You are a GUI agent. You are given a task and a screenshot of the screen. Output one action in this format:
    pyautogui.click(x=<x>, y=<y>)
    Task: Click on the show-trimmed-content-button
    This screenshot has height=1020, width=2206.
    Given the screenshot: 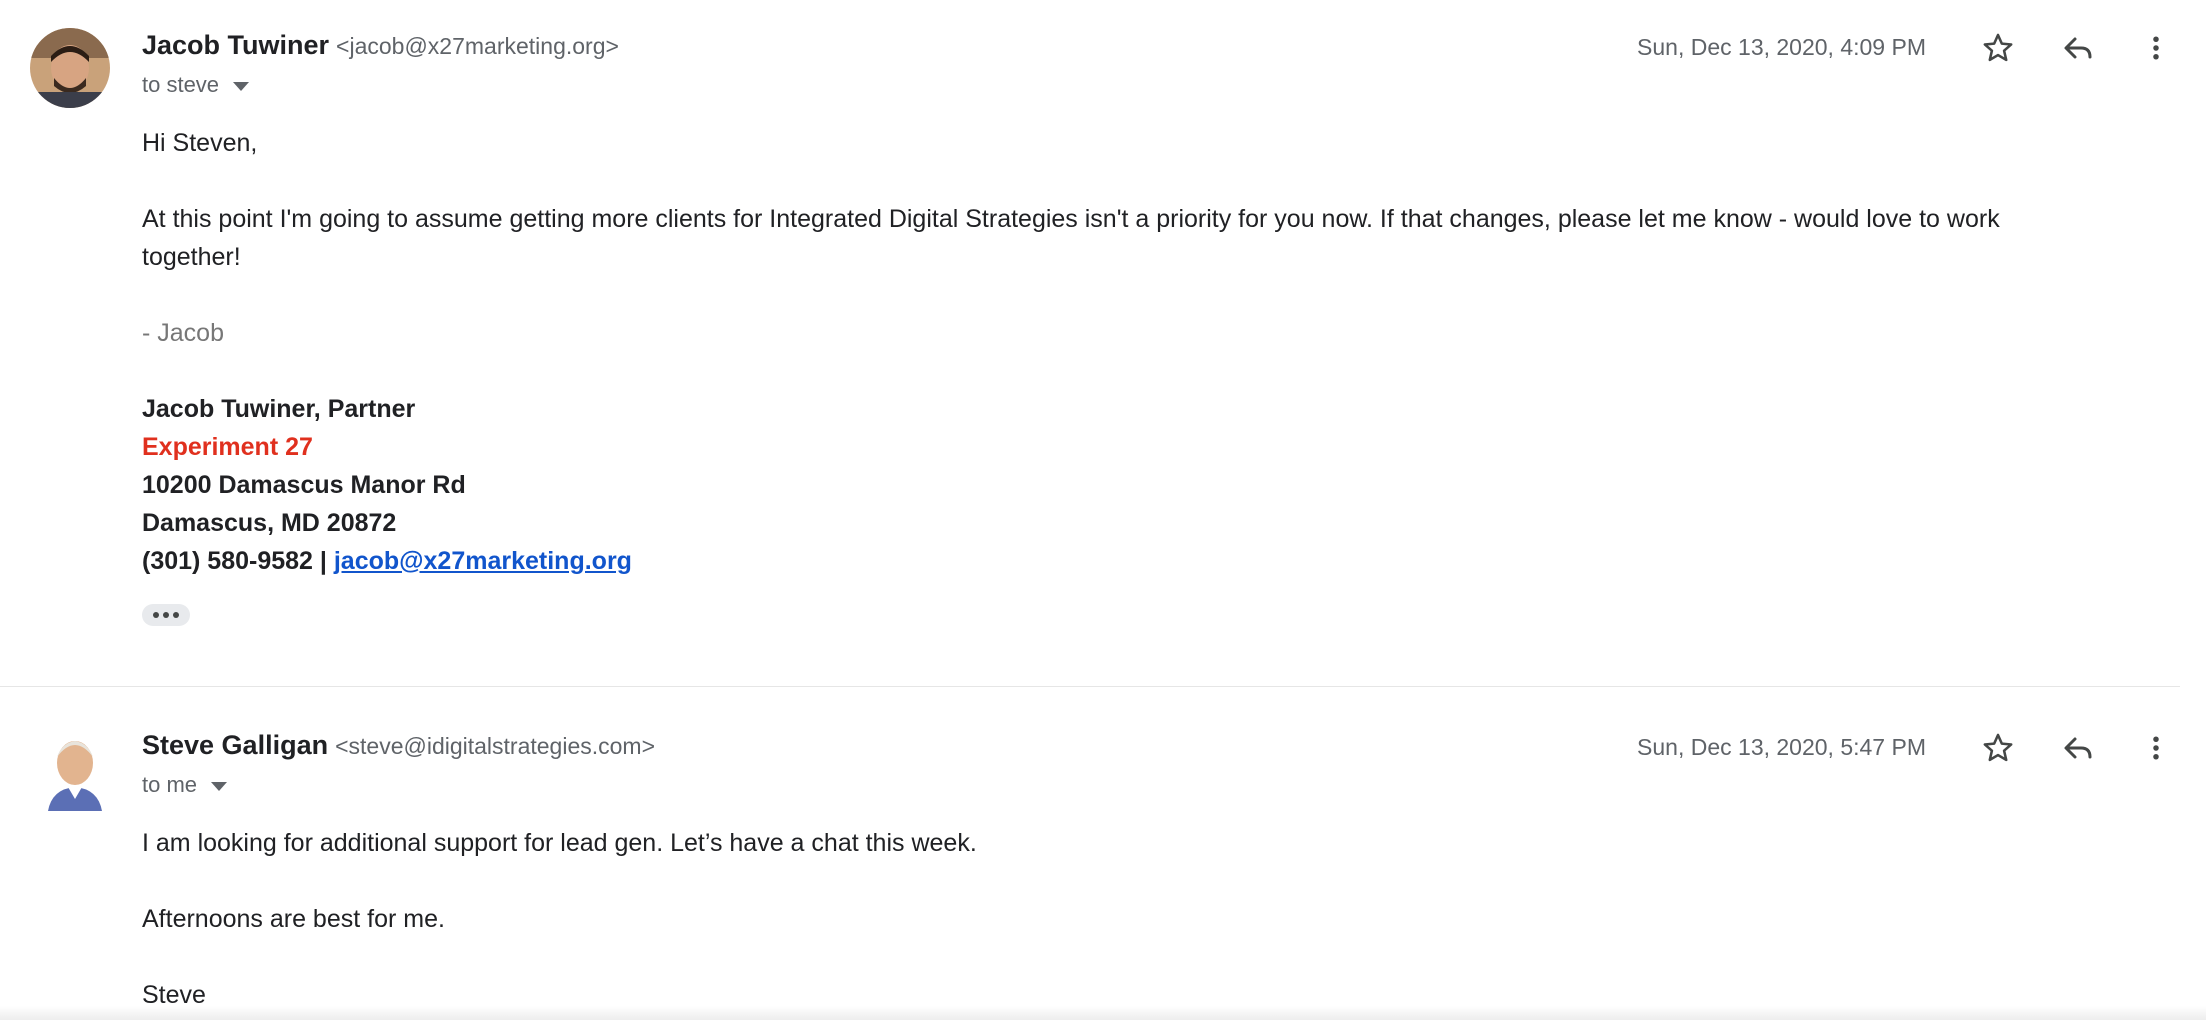 What is the action you would take?
    pyautogui.click(x=166, y=615)
    